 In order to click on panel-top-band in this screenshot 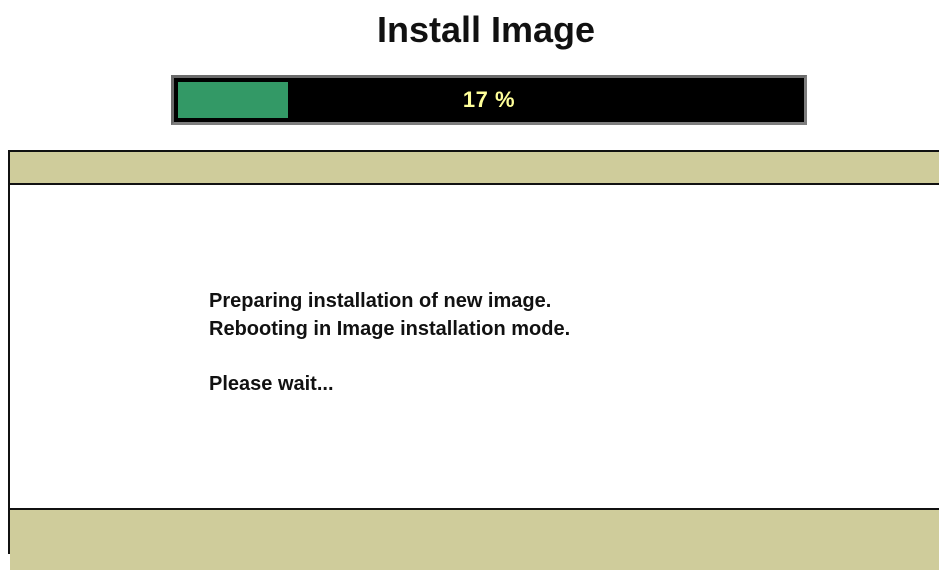, I will do `click(474, 168)`.